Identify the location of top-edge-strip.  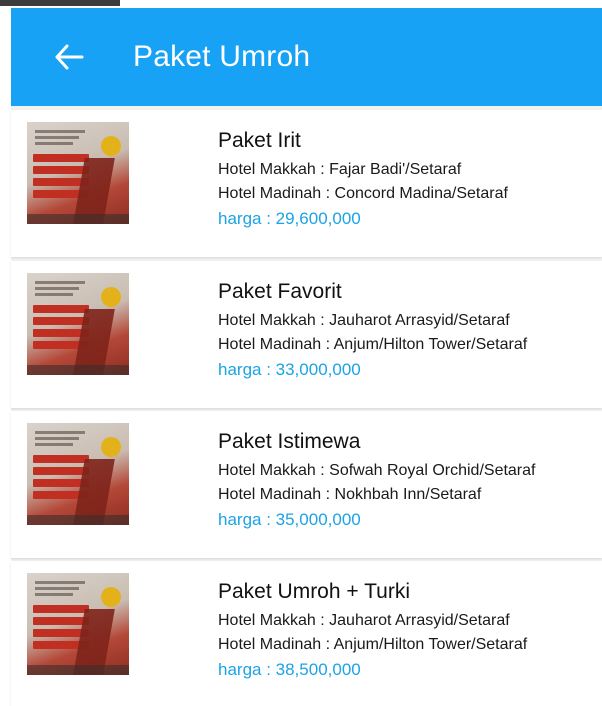
(301, 4).